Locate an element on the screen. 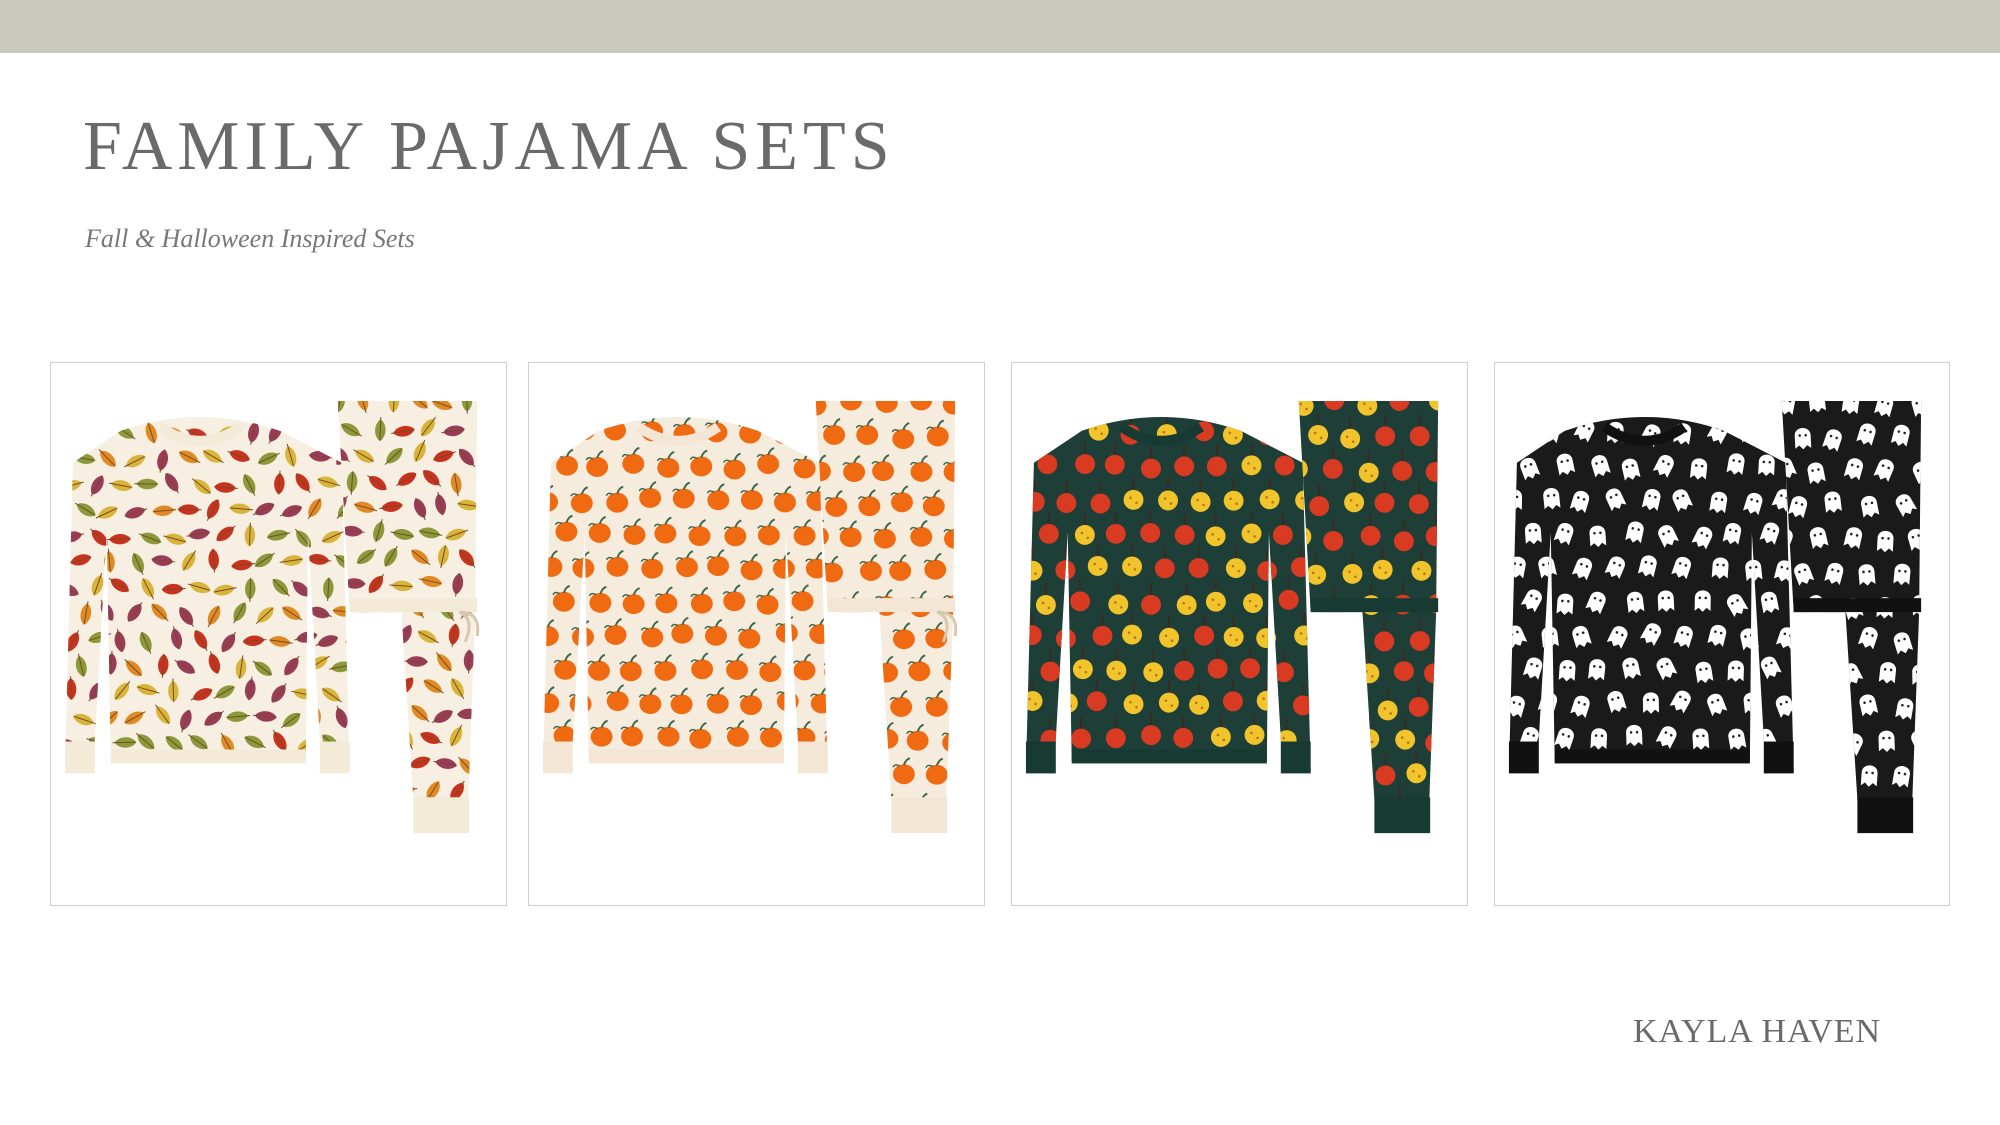 The width and height of the screenshot is (2000, 1125). product-card-autumn-leaves is located at coordinates (278, 634).